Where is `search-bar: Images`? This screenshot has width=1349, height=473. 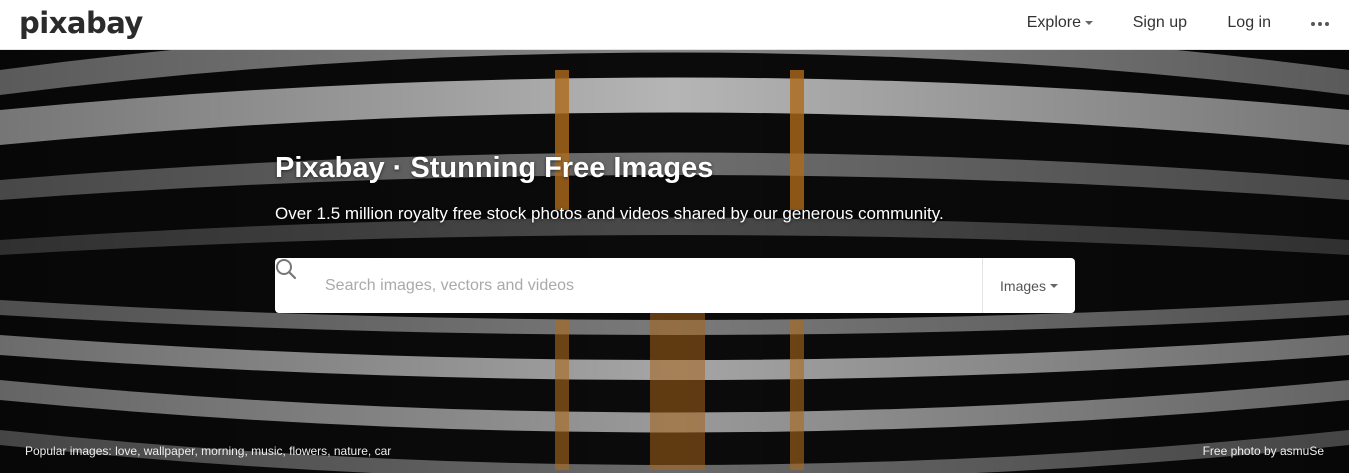
search-bar: Images is located at coordinates (675, 285).